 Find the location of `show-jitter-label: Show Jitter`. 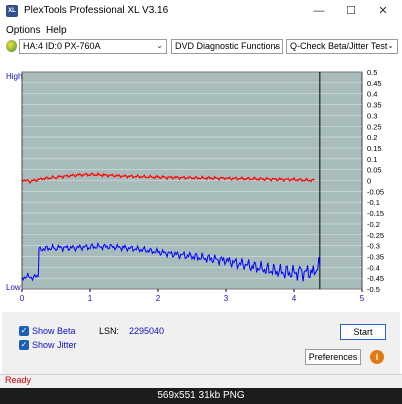

show-jitter-label: Show Jitter is located at coordinates (54, 345).